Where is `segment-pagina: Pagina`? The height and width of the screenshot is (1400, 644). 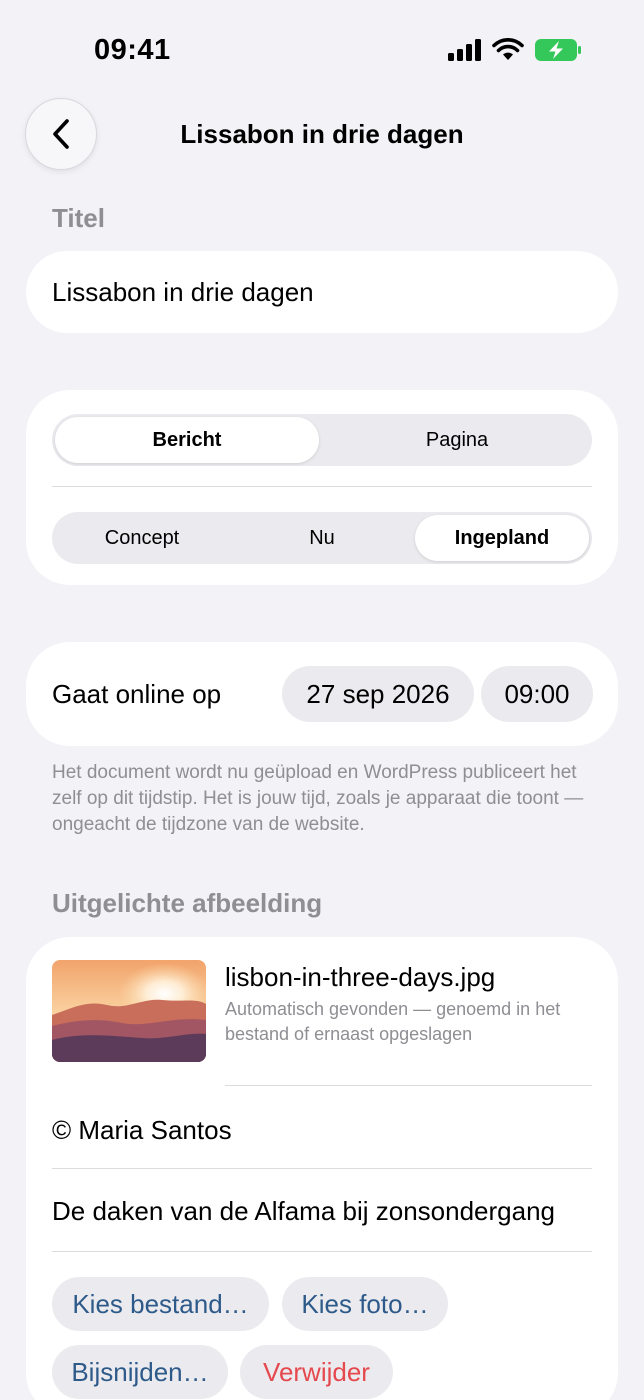
segment-pagina: Pagina is located at coordinates (457, 440).